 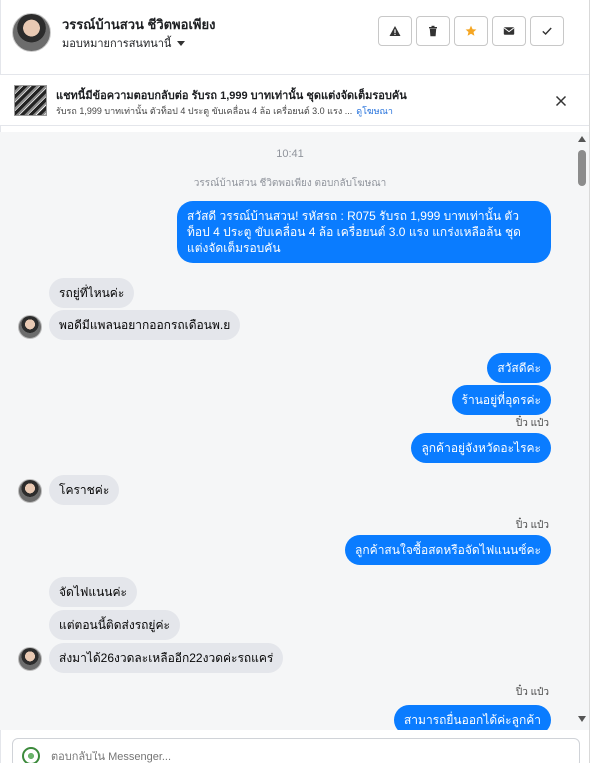 I want to click on outgoing-message: สามารถยื่นออกได้ค่ะลูกค้า, so click(x=472, y=717).